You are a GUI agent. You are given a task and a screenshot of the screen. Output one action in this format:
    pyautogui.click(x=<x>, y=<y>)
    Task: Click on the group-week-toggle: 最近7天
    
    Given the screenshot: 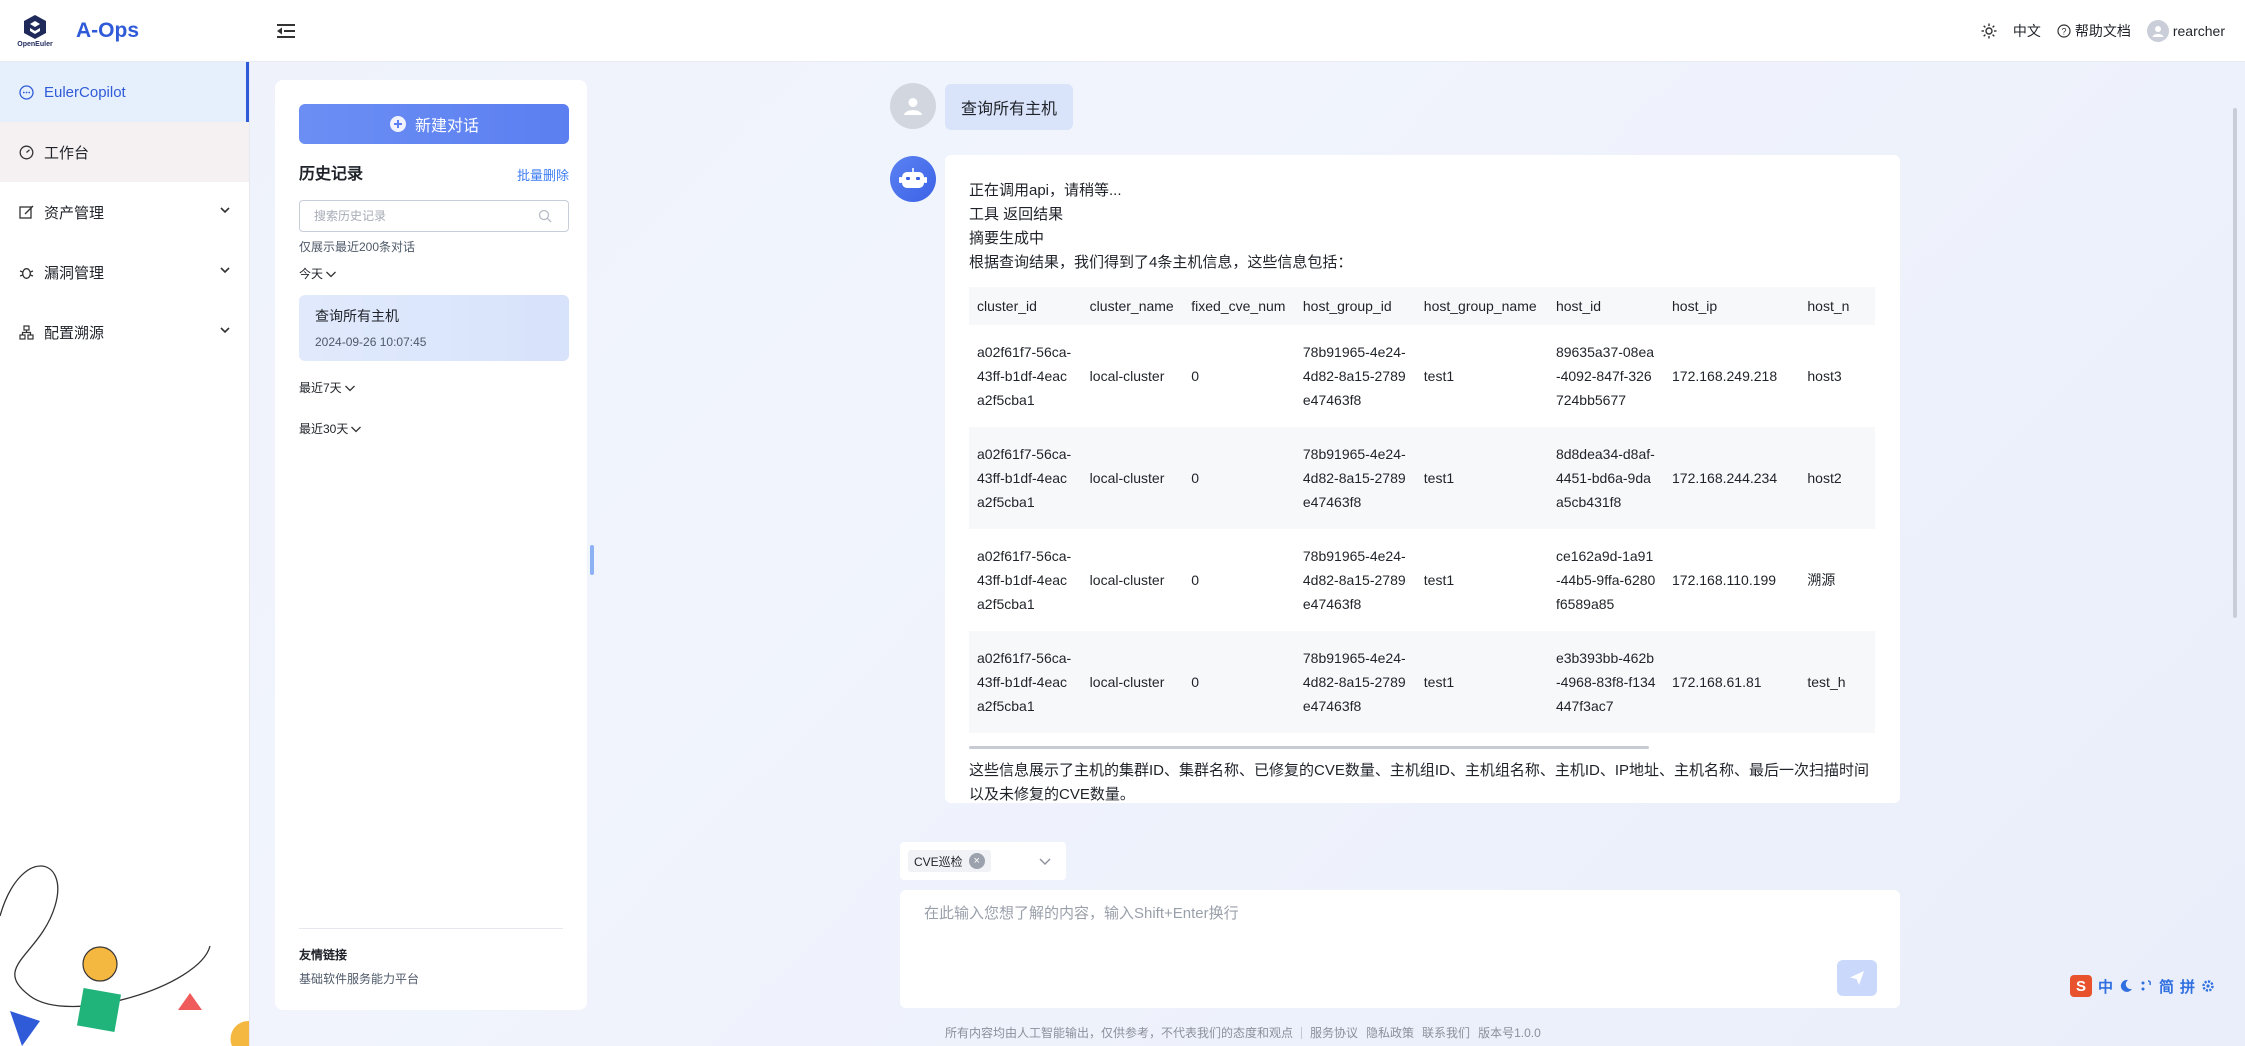 What is the action you would take?
    pyautogui.click(x=327, y=387)
    